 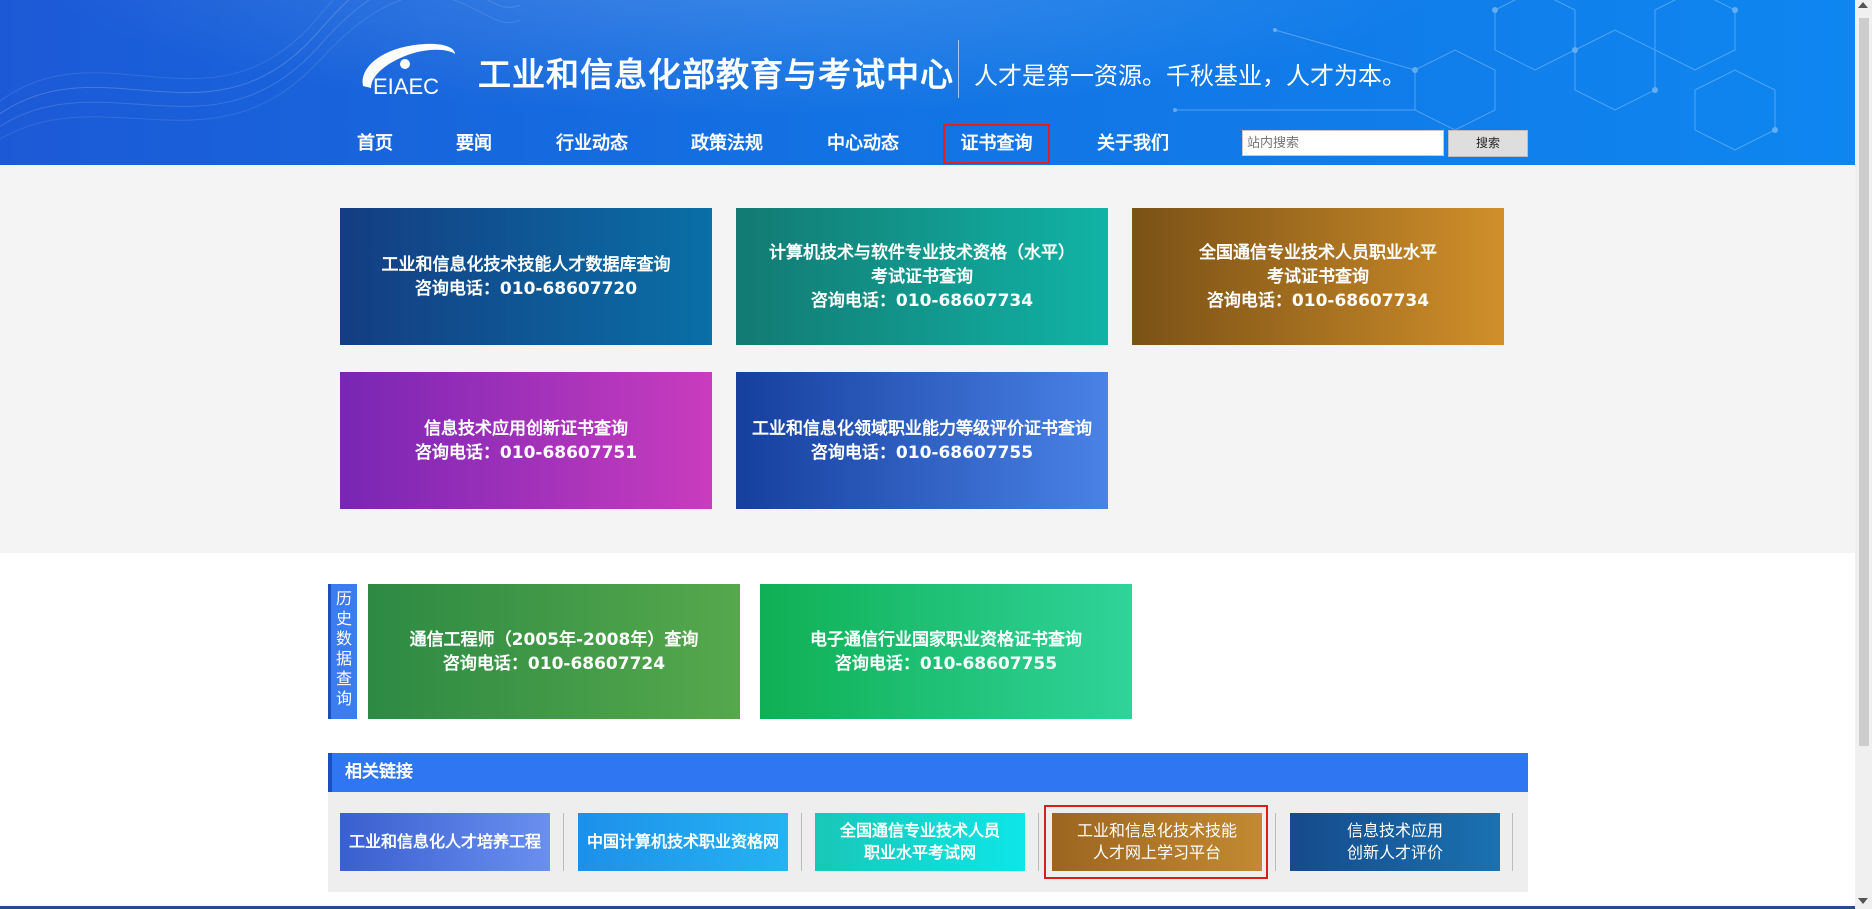 I want to click on card-title: 工业和信息化技术技能人才数据库查询, so click(x=526, y=264).